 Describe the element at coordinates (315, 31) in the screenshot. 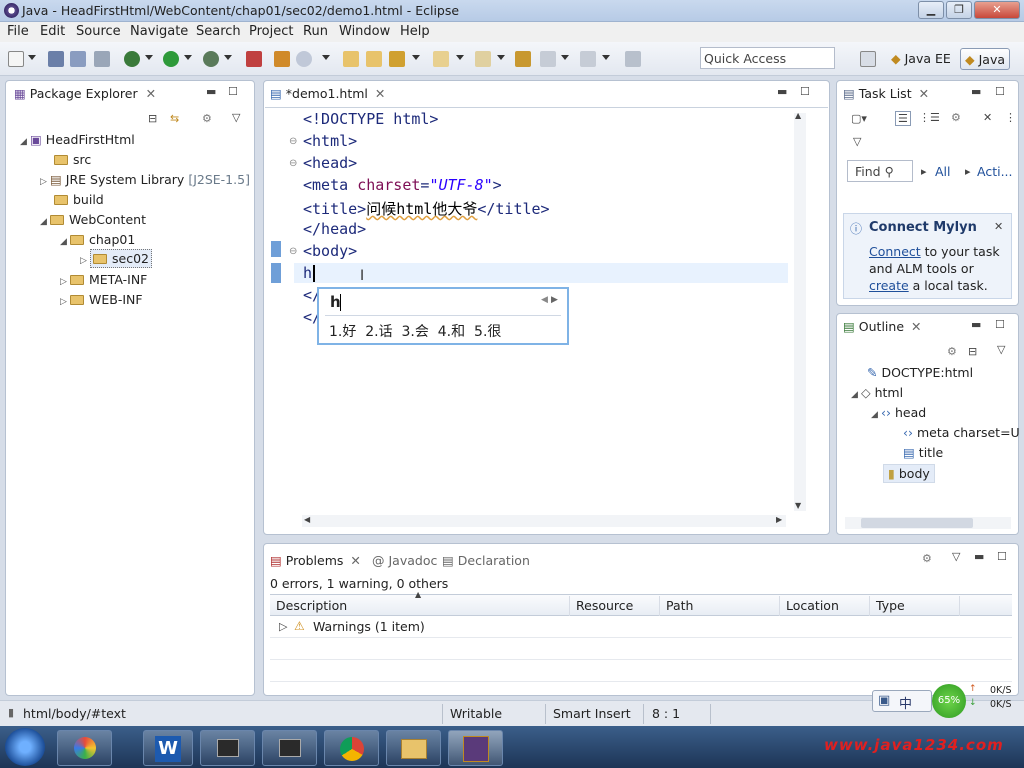

I see `menu-run: Run` at that location.